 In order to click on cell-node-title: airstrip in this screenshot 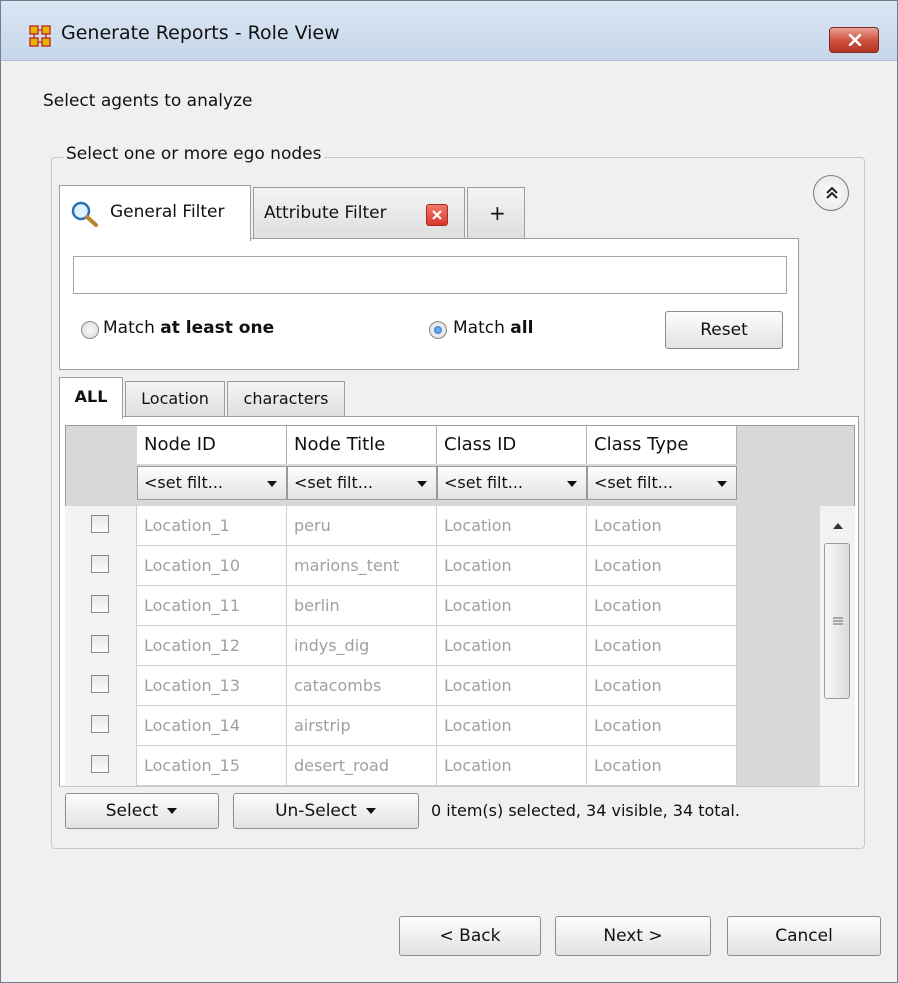, I will do `click(362, 726)`.